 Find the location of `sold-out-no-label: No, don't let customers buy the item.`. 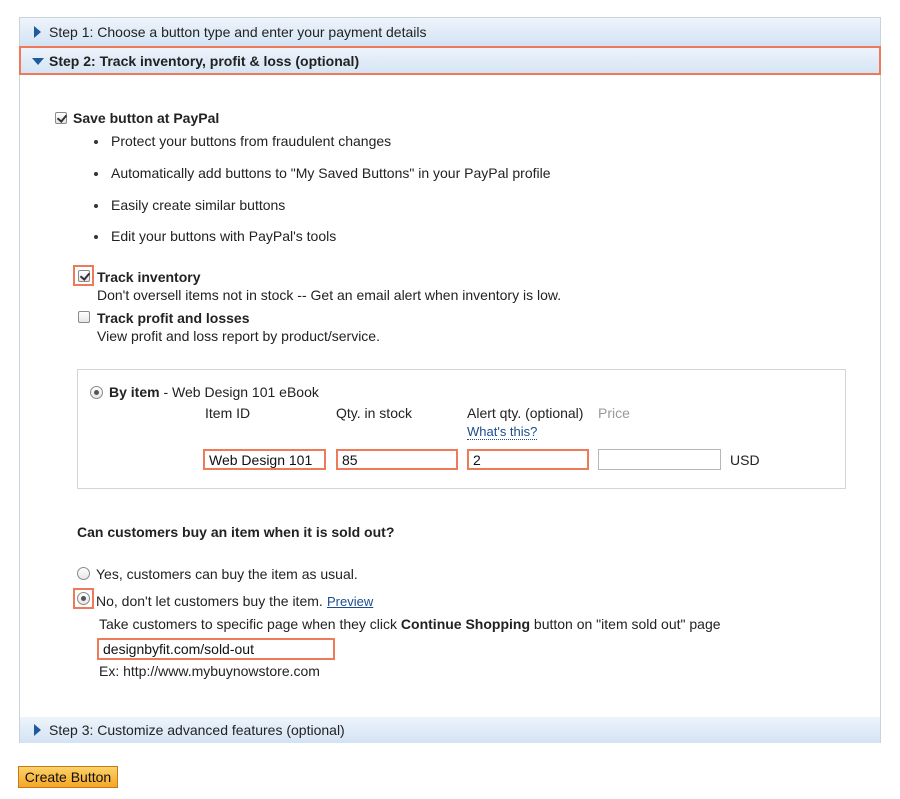

sold-out-no-label: No, don't let customers buy the item. is located at coordinates (209, 601).